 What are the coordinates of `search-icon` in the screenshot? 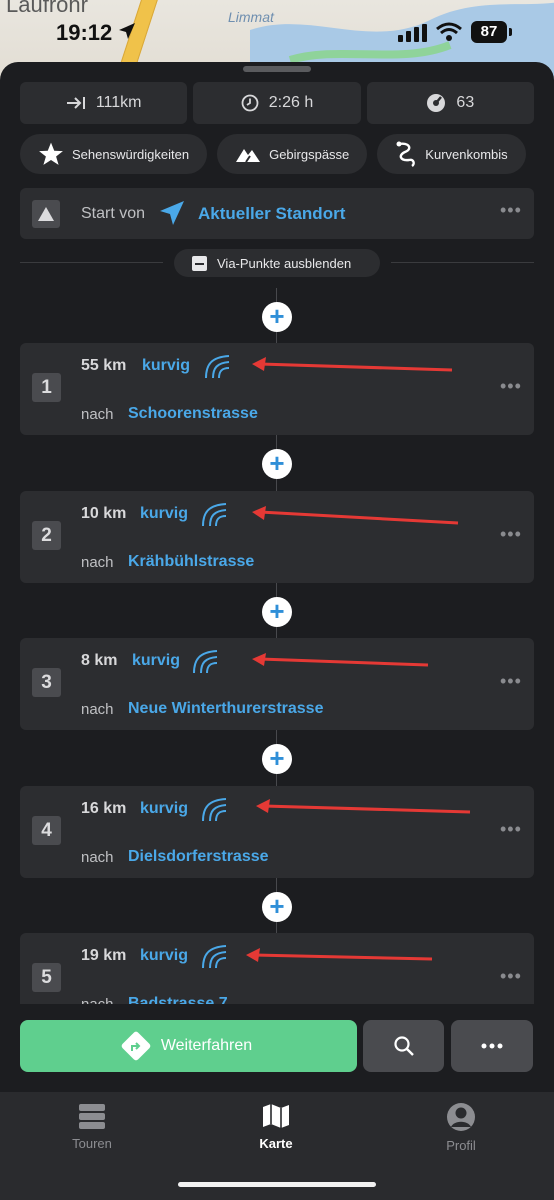 It's located at (403, 1046).